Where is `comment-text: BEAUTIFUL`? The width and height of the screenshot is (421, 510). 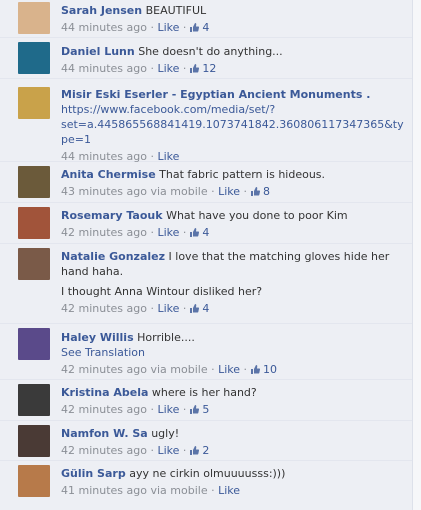 comment-text: BEAUTIFUL is located at coordinates (176, 10).